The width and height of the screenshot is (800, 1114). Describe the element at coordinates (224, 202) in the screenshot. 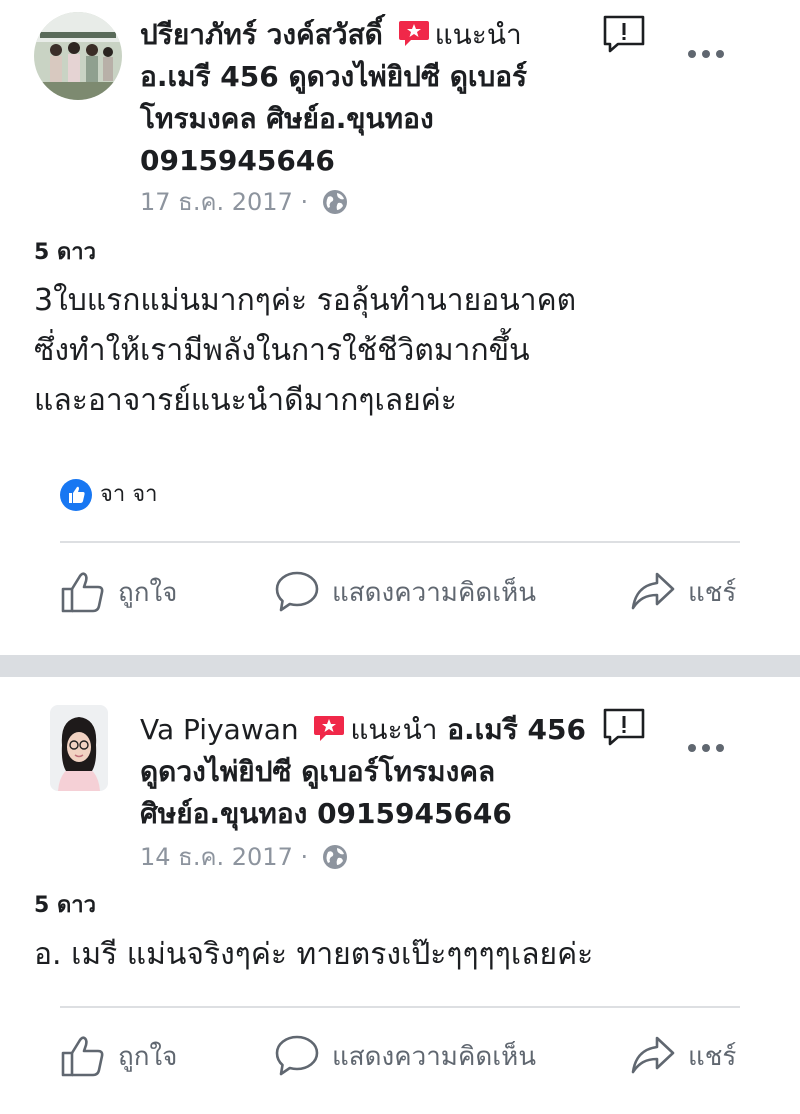

I see `date-text: 17 ธ.ค. 2017 ·` at that location.